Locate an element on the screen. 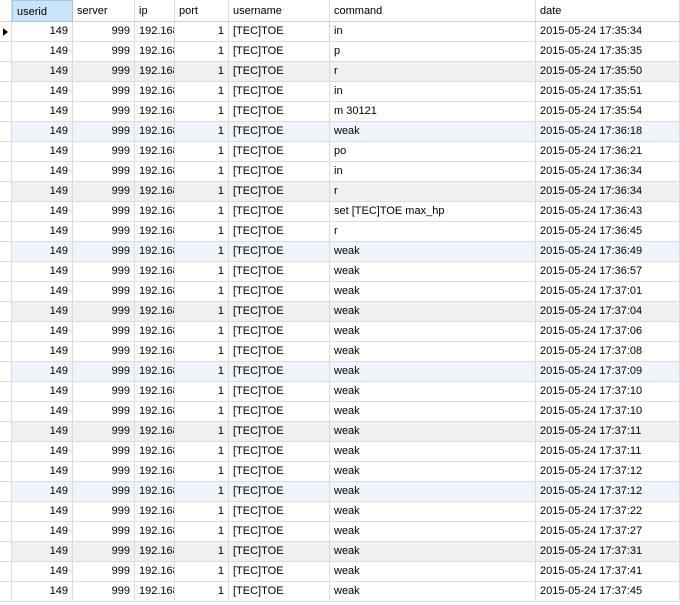  cell-date: 2015-05-24 17:37:45 is located at coordinates (608, 592).